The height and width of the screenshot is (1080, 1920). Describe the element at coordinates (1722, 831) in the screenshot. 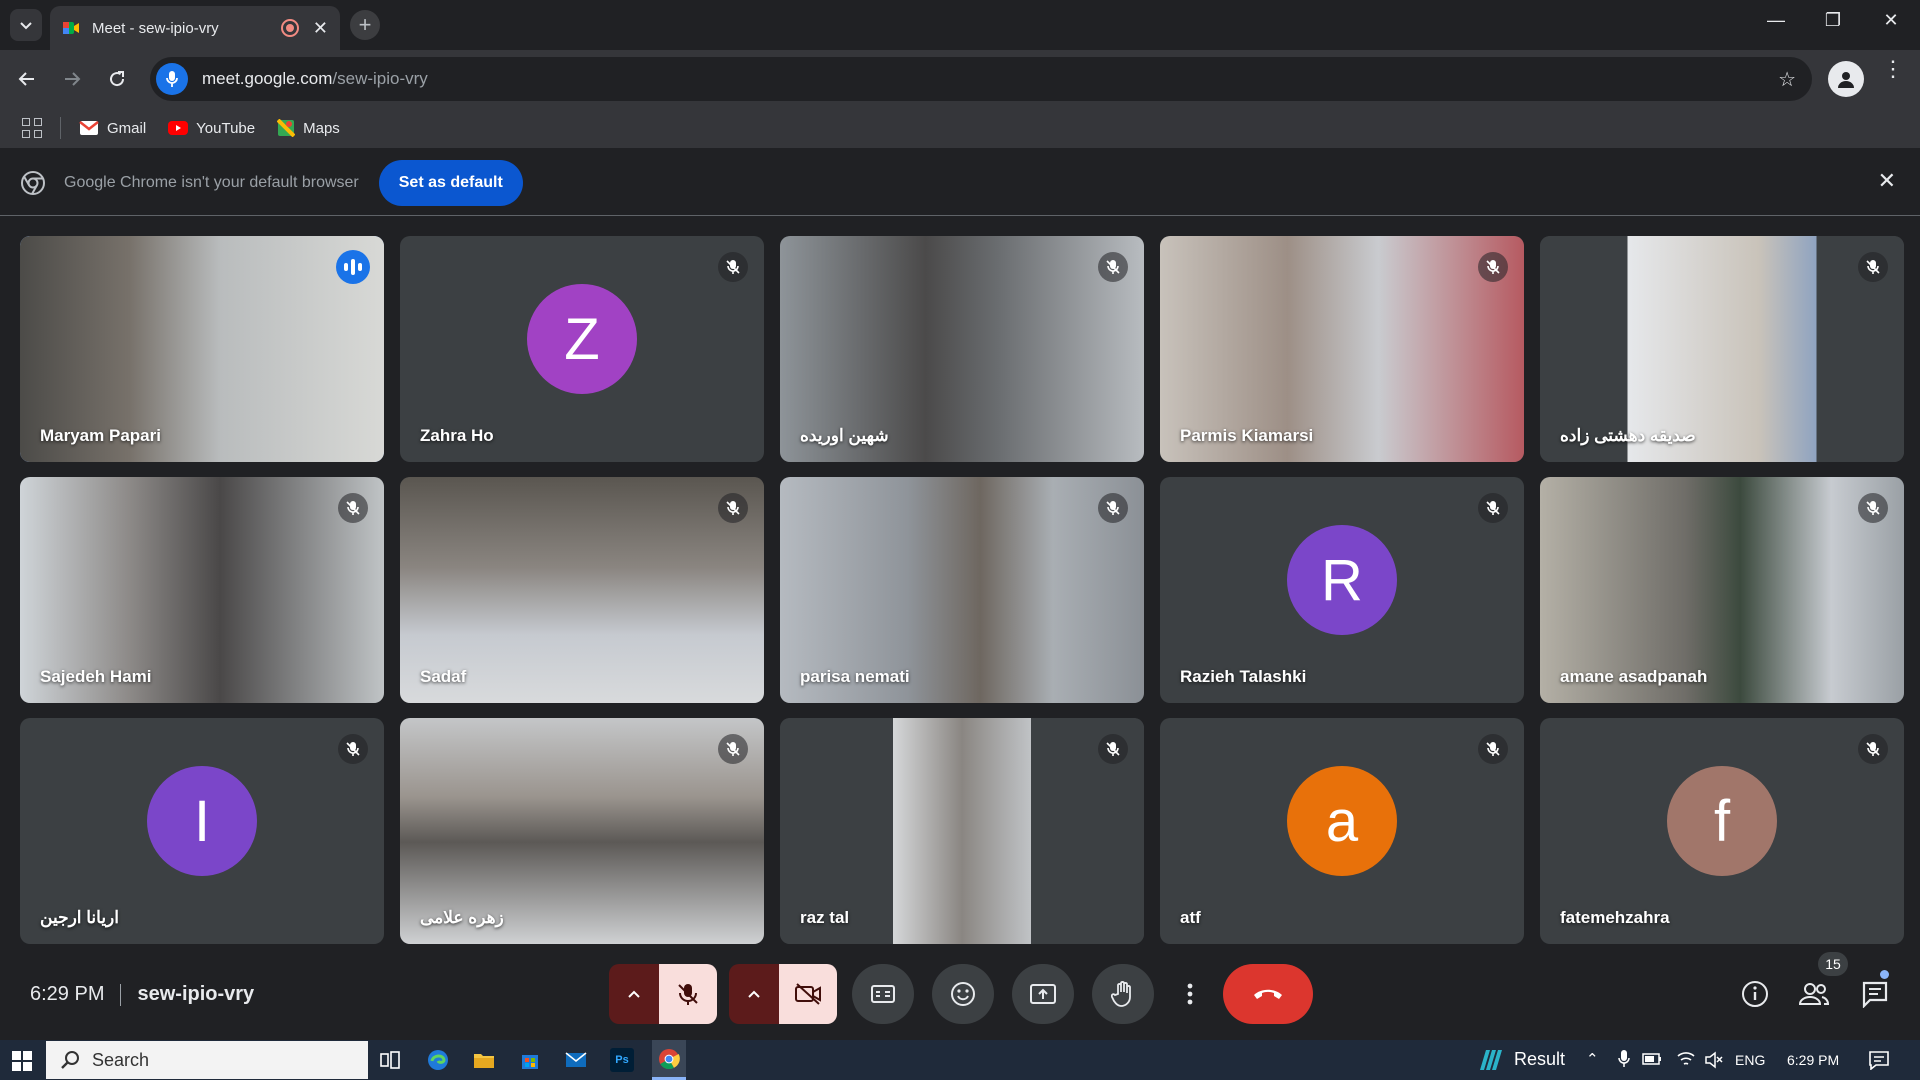

I see `participant-tile: f fatemehzahra` at that location.